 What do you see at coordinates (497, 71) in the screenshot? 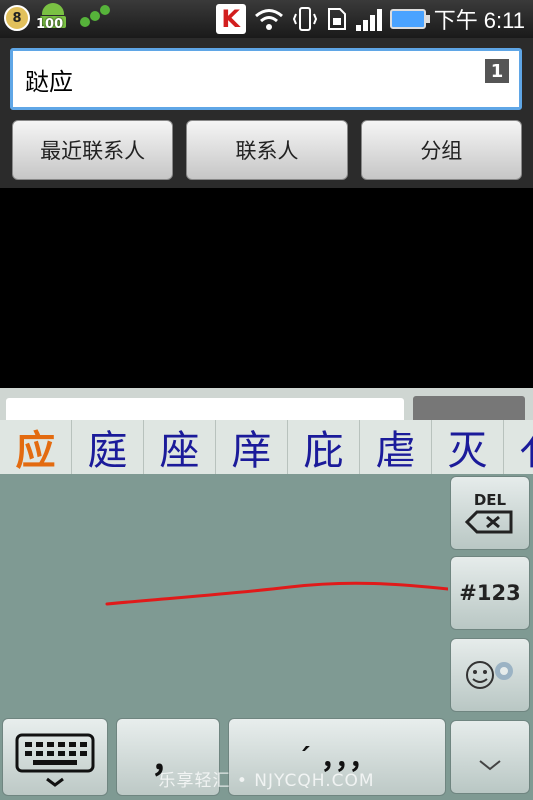
I see `result-count-badge: 1` at bounding box center [497, 71].